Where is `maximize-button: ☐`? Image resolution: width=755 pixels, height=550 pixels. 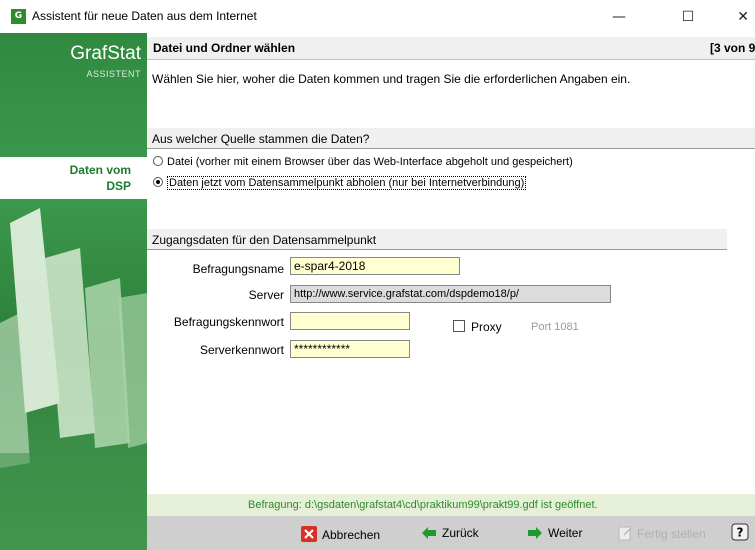 maximize-button: ☐ is located at coordinates (688, 17).